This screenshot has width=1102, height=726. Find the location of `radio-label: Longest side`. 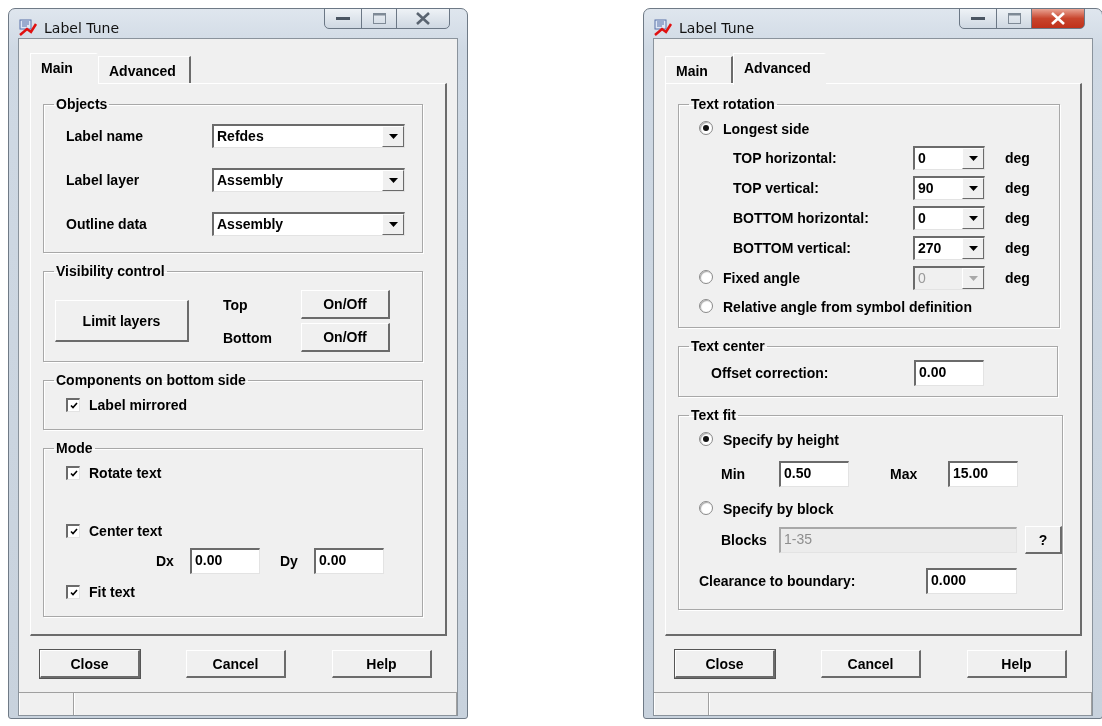

radio-label: Longest side is located at coordinates (766, 128).